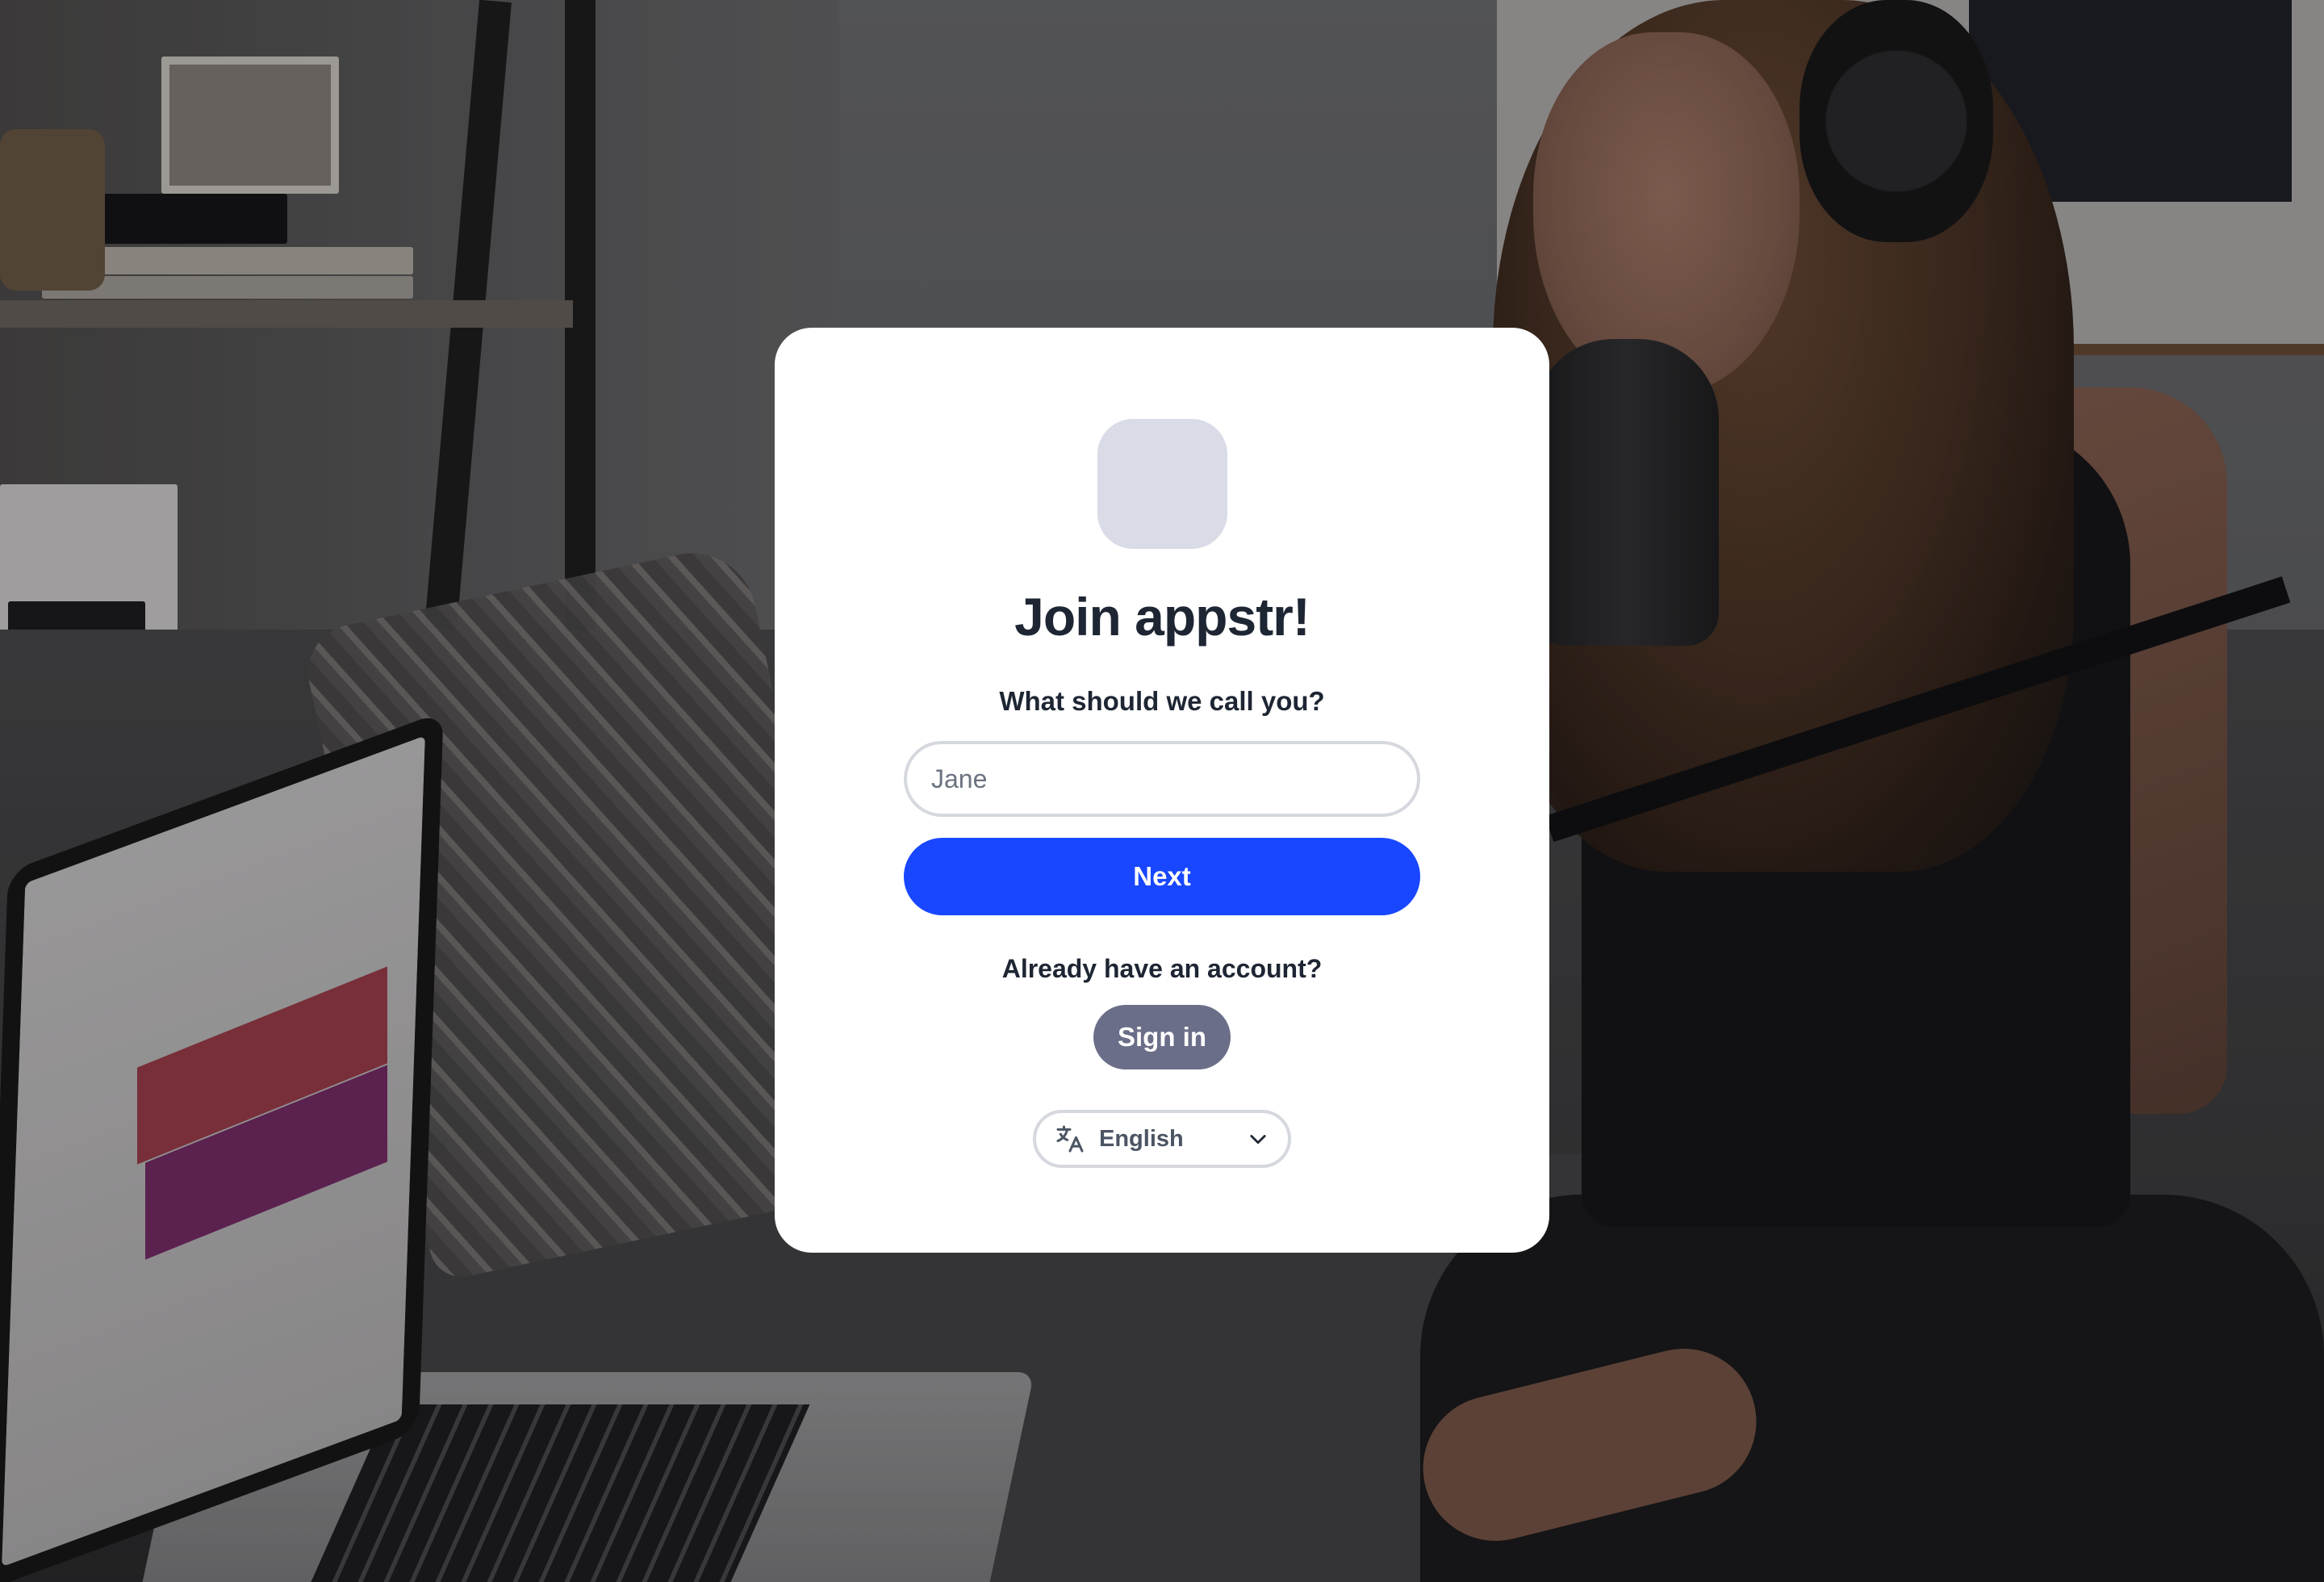 Image resolution: width=2324 pixels, height=1582 pixels. What do you see at coordinates (1258, 1139) in the screenshot?
I see `chevron-down-icon` at bounding box center [1258, 1139].